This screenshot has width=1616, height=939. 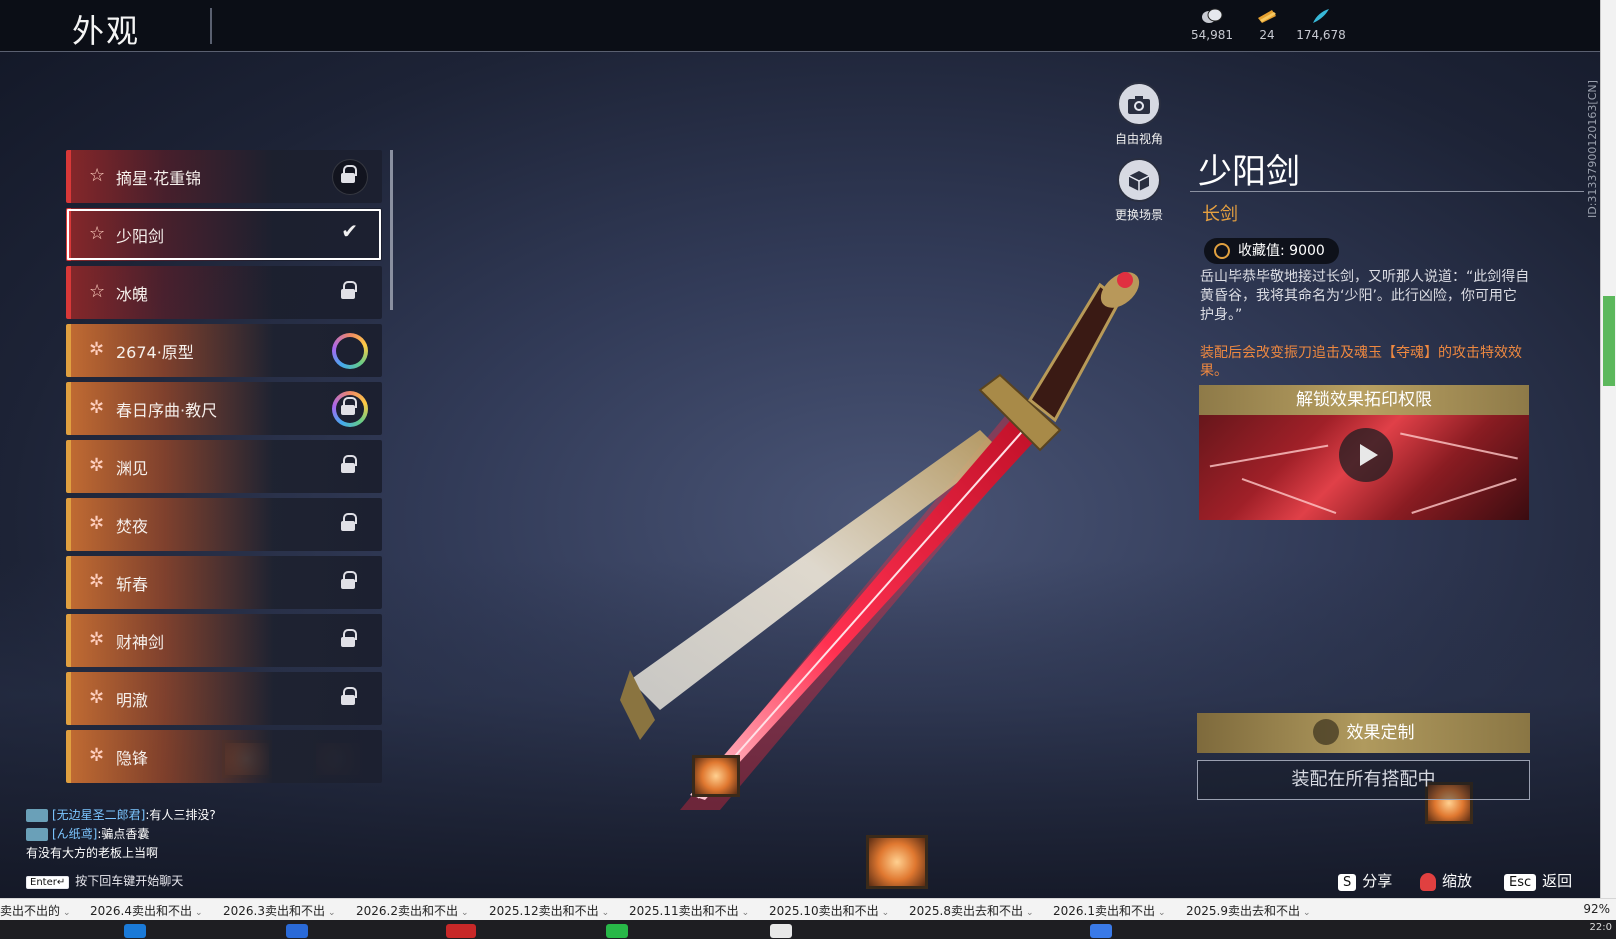 What do you see at coordinates (1267, 16) in the screenshot?
I see `ticket-icon` at bounding box center [1267, 16].